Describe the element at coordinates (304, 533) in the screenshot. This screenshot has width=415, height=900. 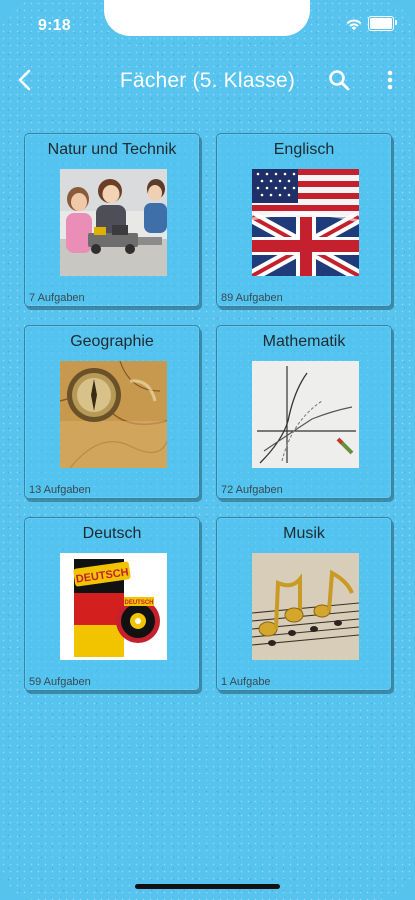
I see `subject-title: Musik` at that location.